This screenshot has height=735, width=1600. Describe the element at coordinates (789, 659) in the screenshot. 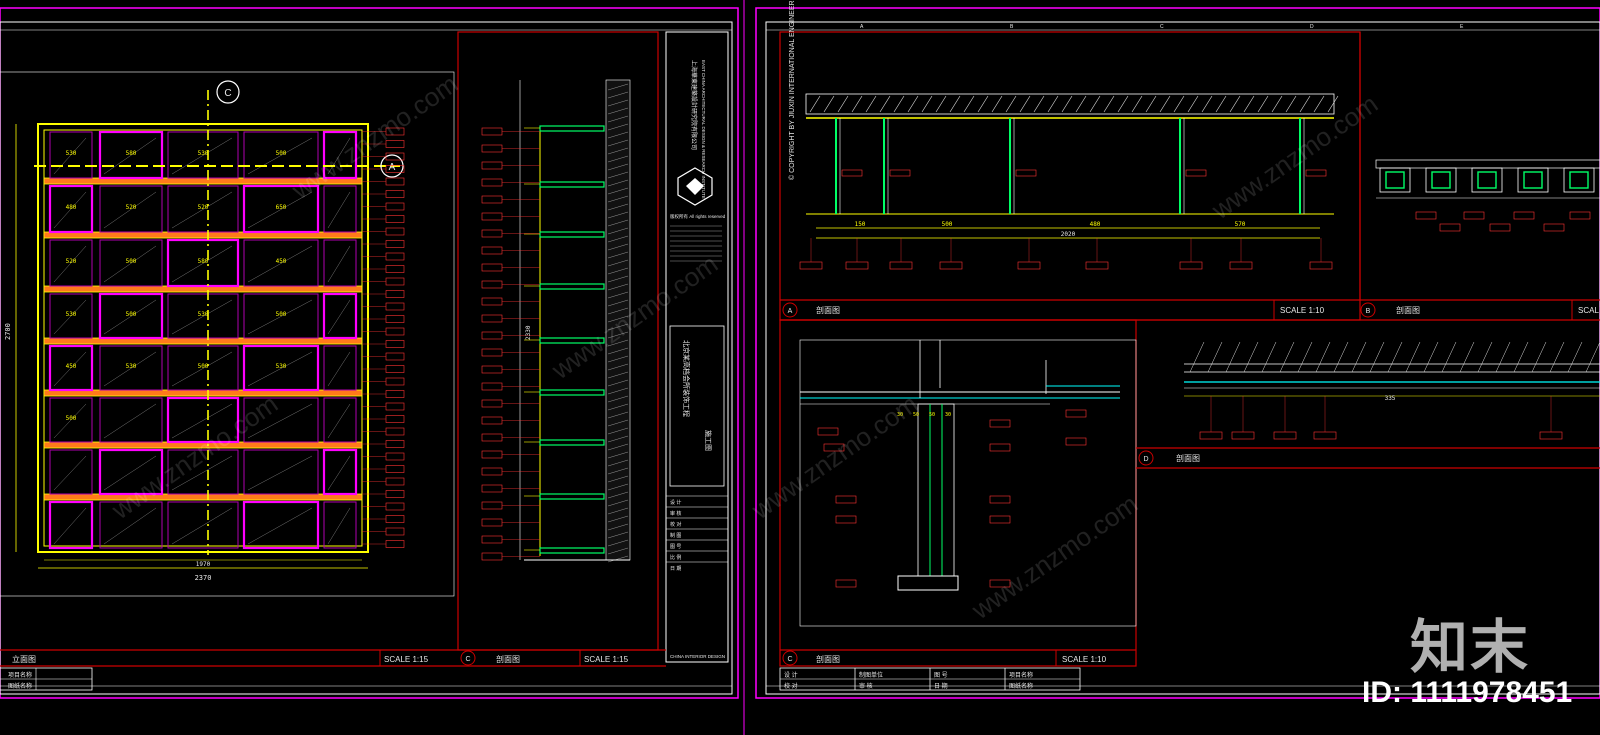

I see `view-c-marker-label: C` at that location.